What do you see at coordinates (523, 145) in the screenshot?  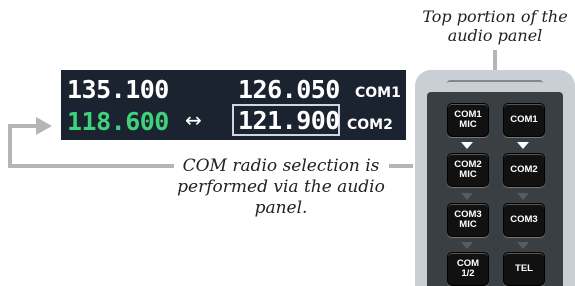 I see `com2-led-icon` at bounding box center [523, 145].